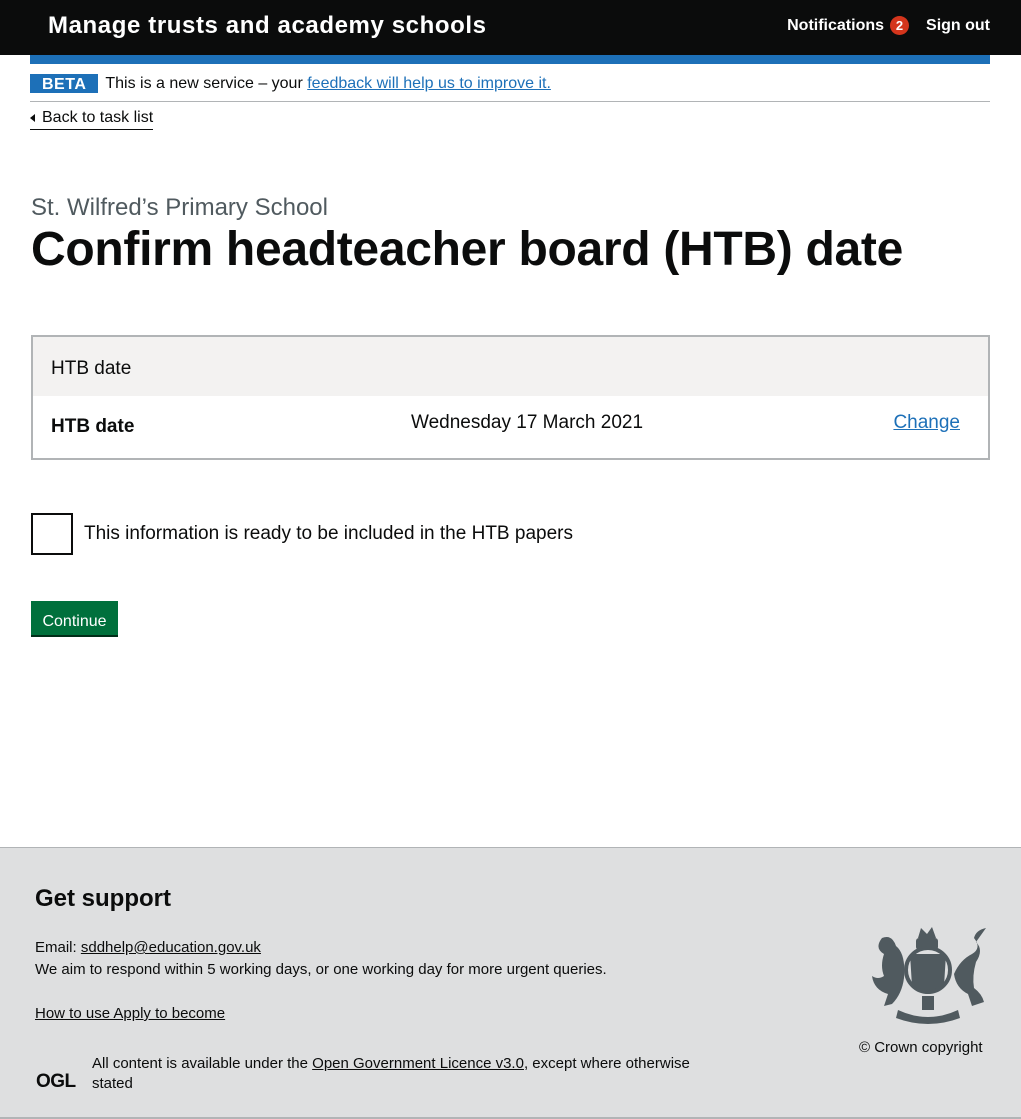 This screenshot has height=1119, width=1021. Describe the element at coordinates (926, 423) in the screenshot. I see `change-link: Change` at that location.